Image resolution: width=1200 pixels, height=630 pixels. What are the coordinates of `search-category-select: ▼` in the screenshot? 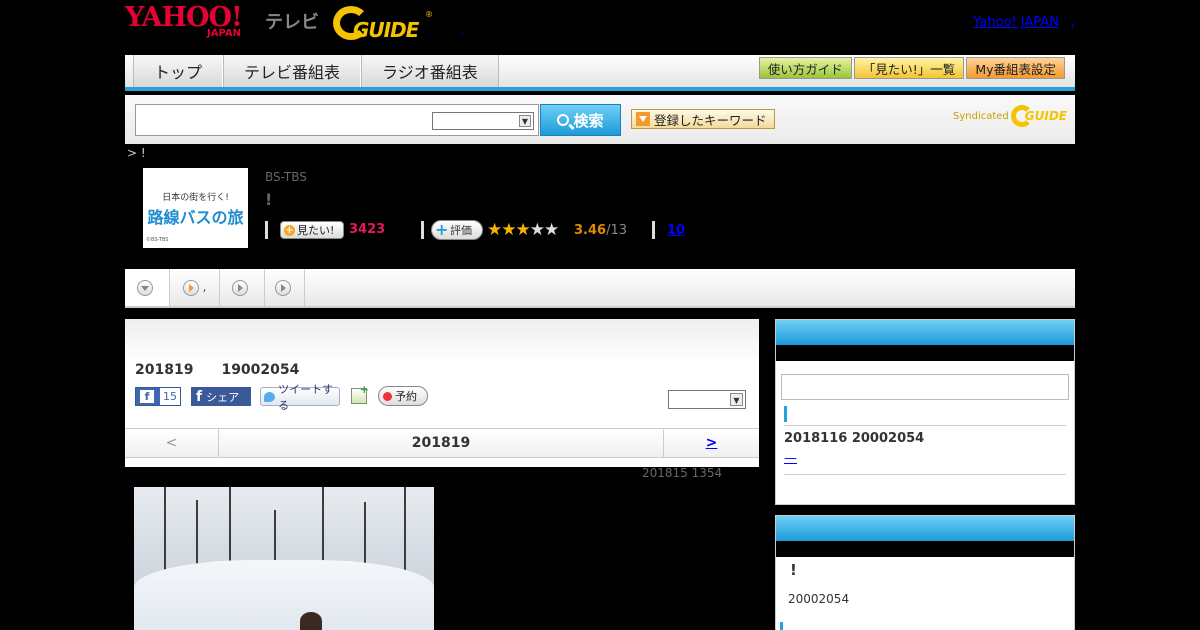 It's located at (483, 121).